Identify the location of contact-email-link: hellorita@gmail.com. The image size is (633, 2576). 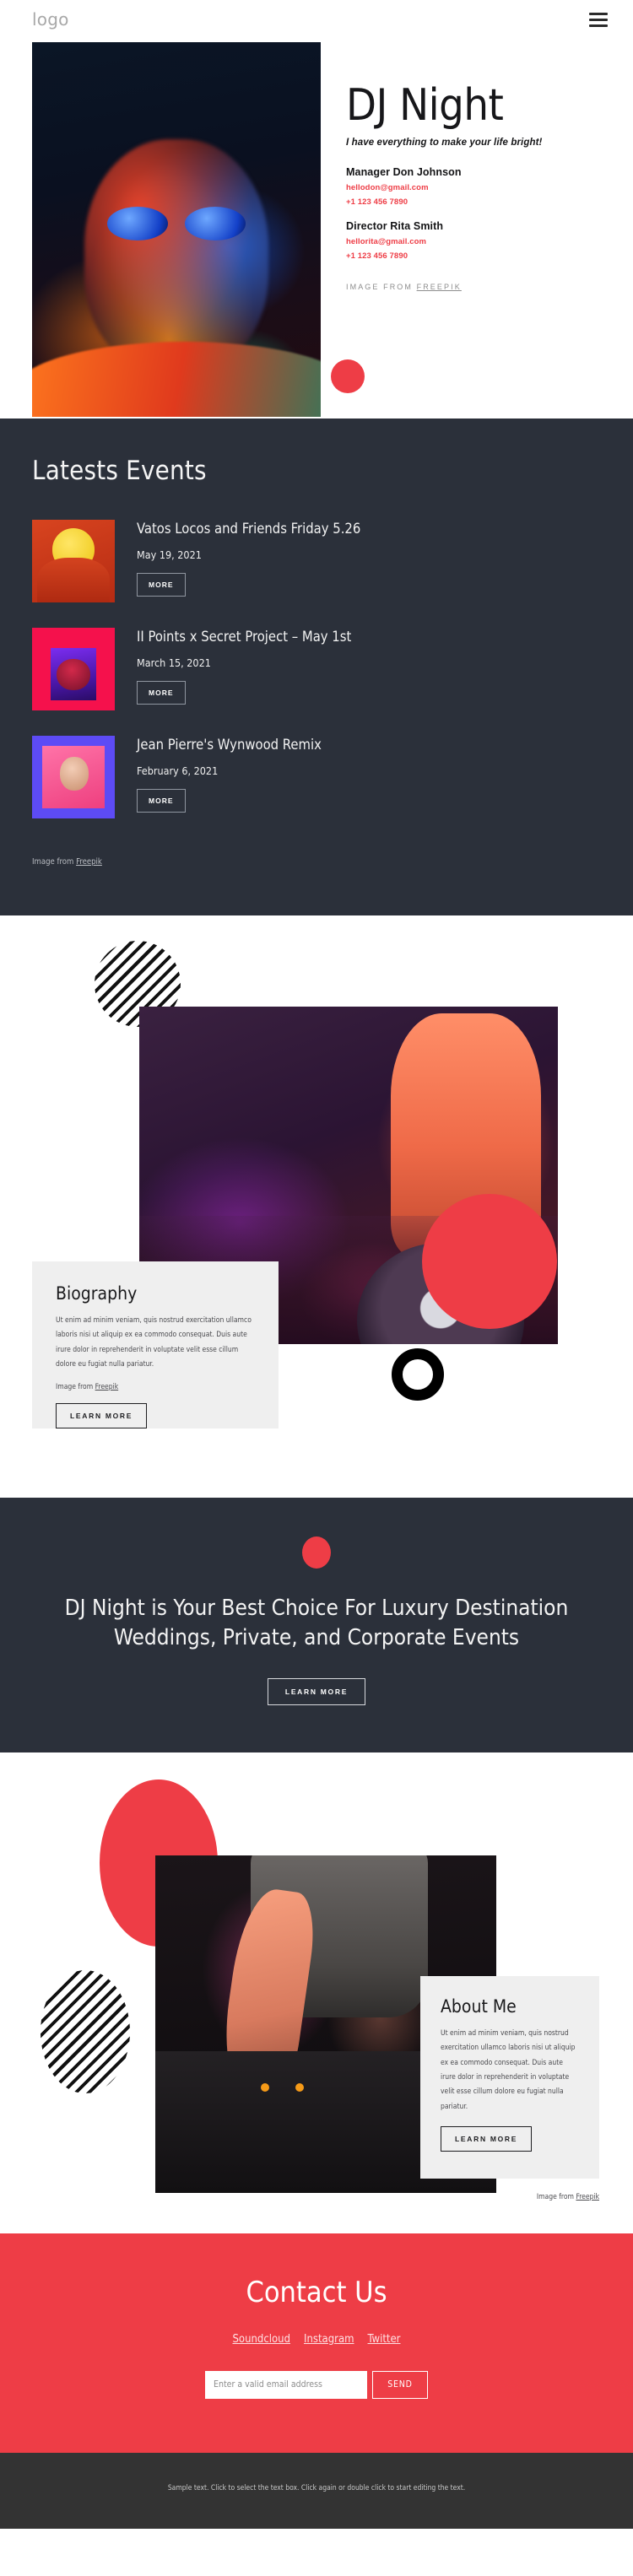
(473, 241).